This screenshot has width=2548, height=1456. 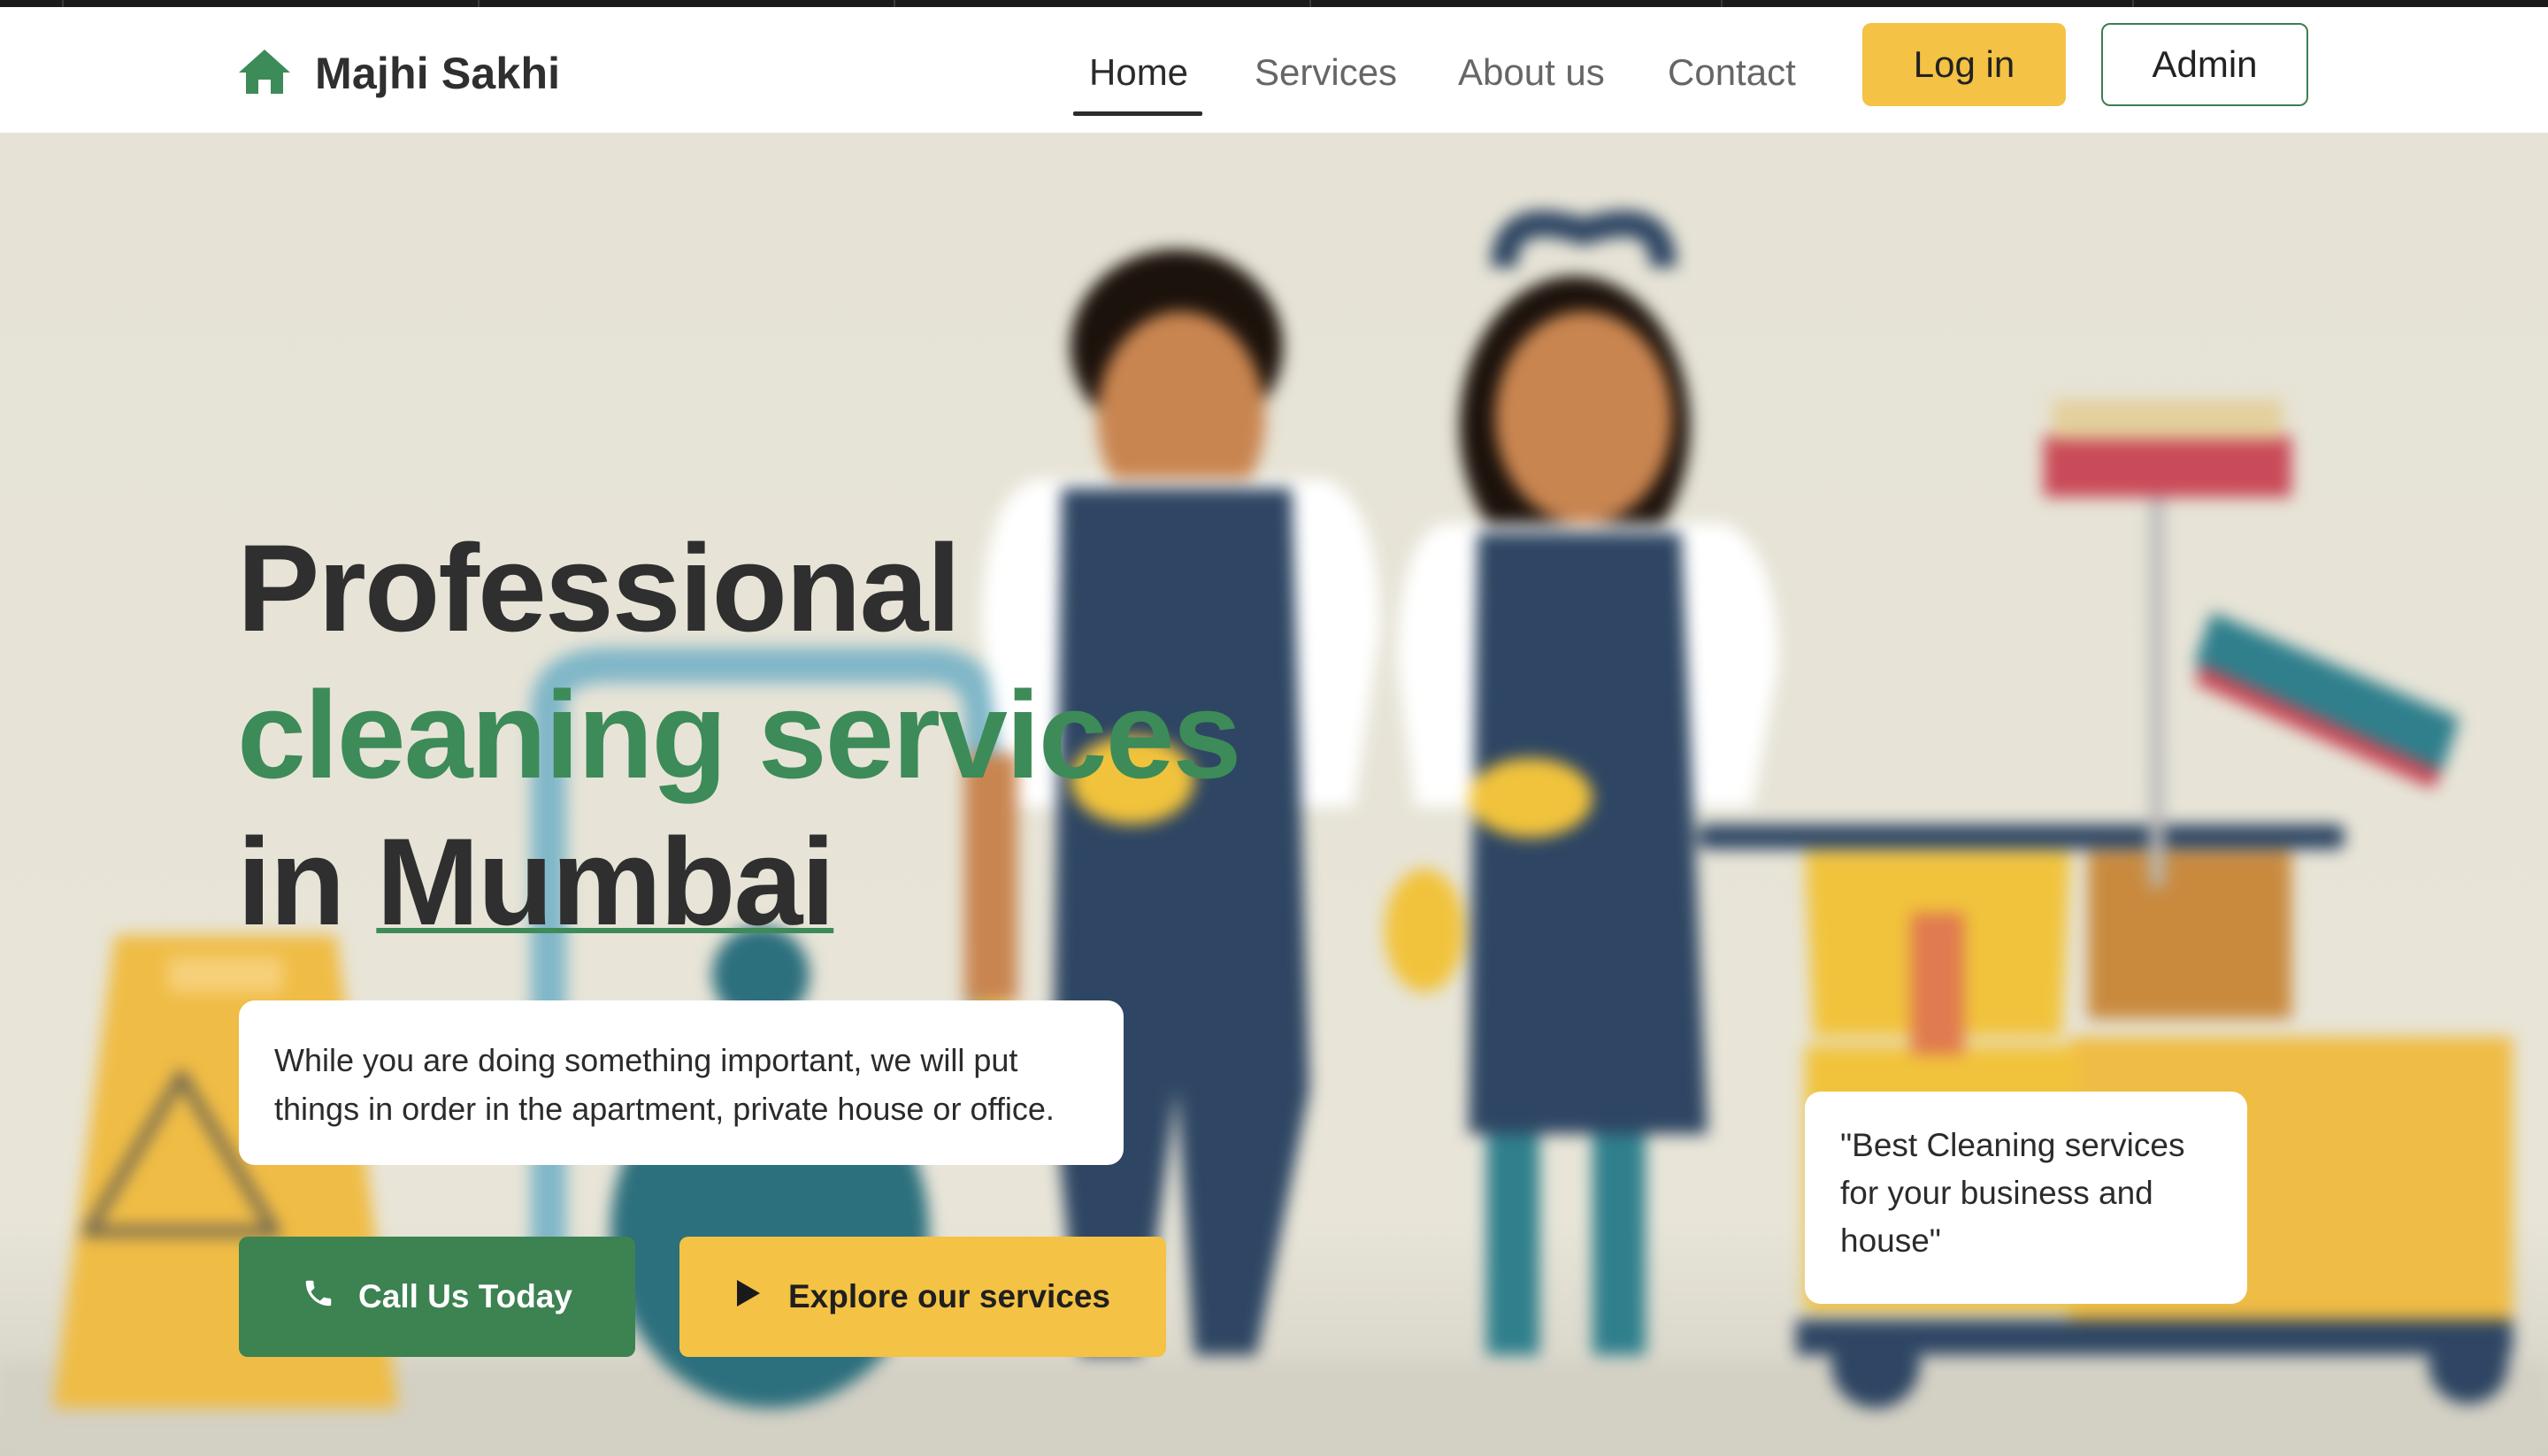 I want to click on explore-services-button: Explore our services, so click(x=923, y=1297).